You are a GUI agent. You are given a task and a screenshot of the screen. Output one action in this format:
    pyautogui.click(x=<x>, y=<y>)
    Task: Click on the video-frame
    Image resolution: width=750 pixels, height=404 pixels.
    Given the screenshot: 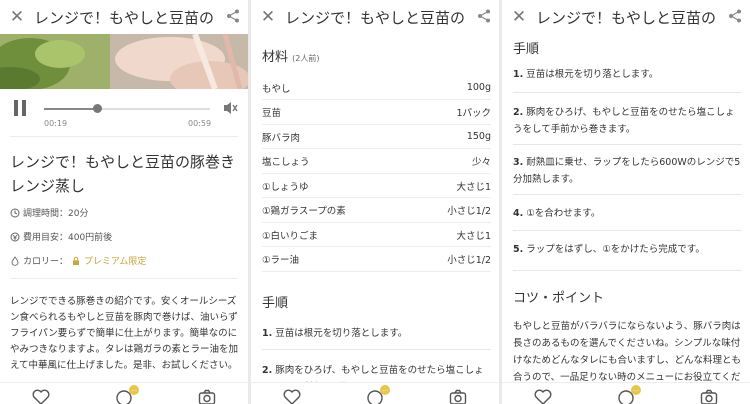 What is the action you would take?
    pyautogui.click(x=124, y=61)
    